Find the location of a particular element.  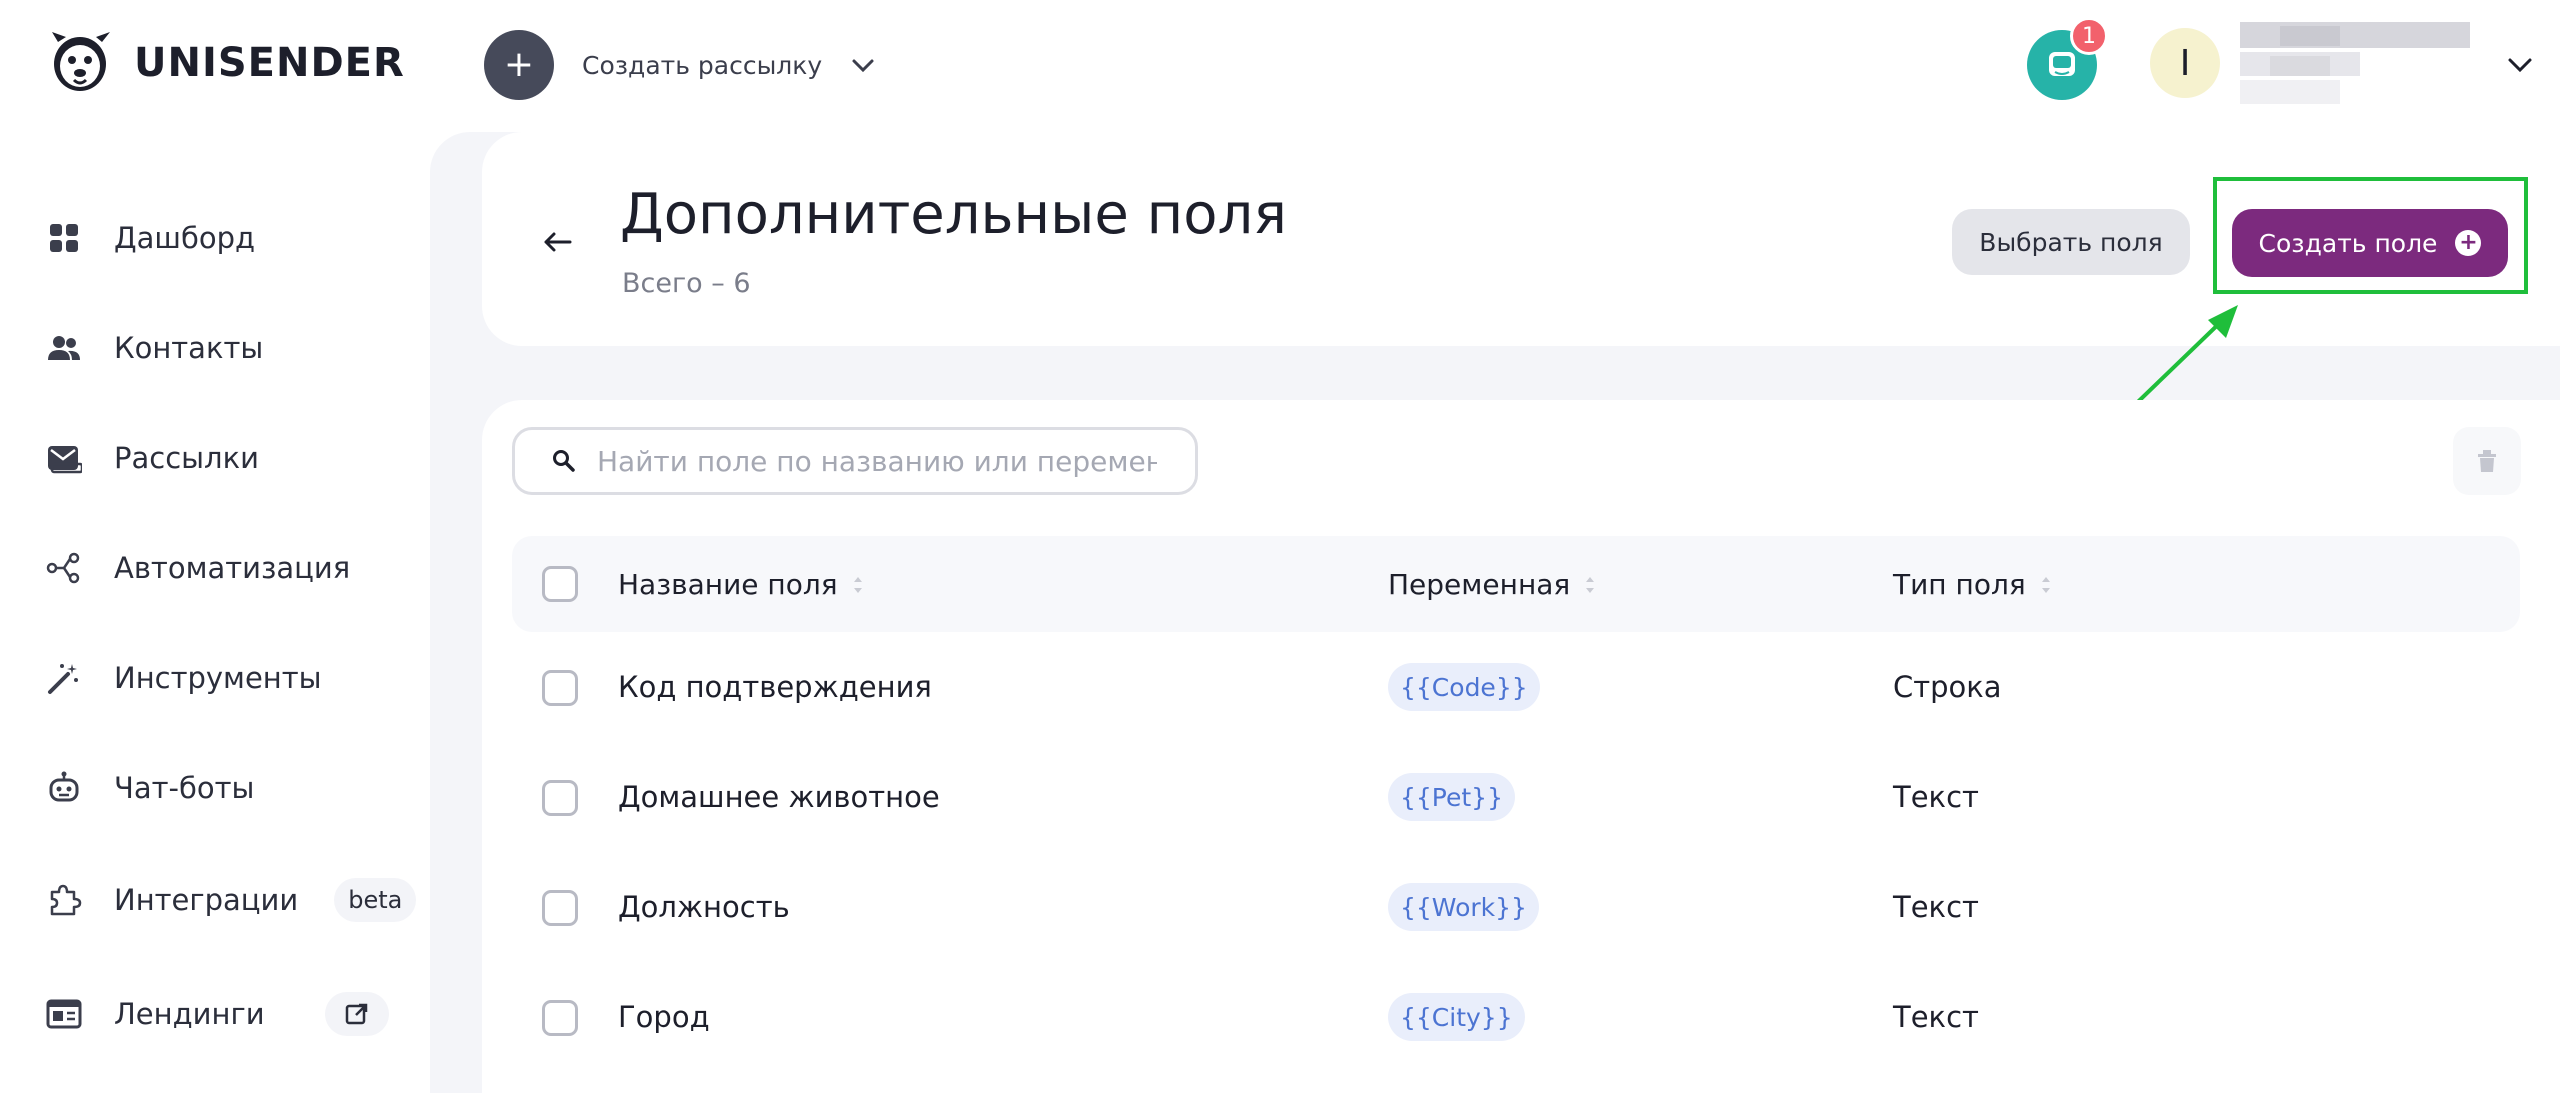

sidebar-item-campaigns: Рассылки is located at coordinates (151, 458).